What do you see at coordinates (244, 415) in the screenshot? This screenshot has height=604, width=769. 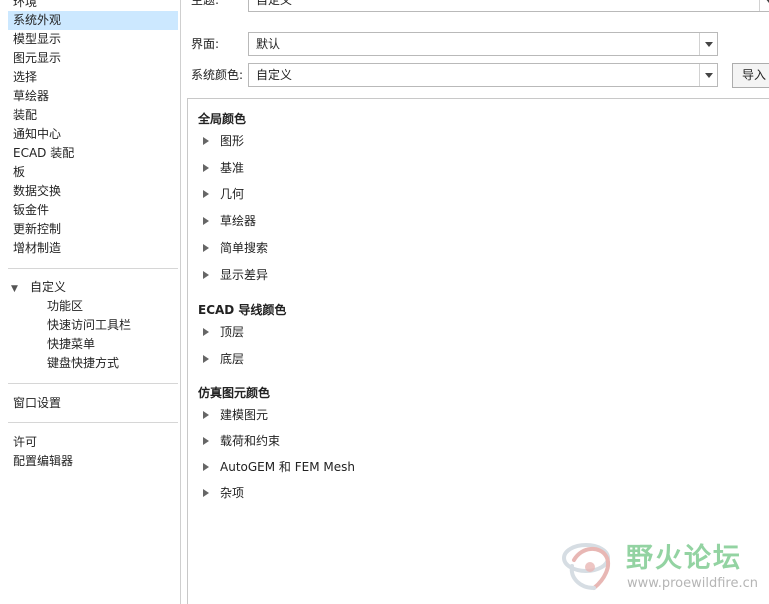 I see `tree-row-label: 建模图元` at bounding box center [244, 415].